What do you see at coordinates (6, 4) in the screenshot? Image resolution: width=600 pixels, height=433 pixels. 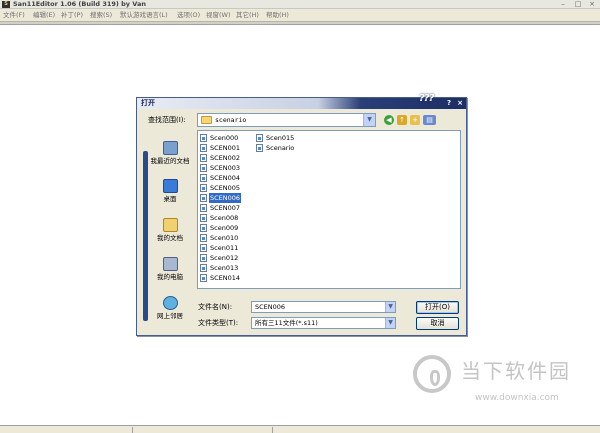 I see `app-icon: S` at bounding box center [6, 4].